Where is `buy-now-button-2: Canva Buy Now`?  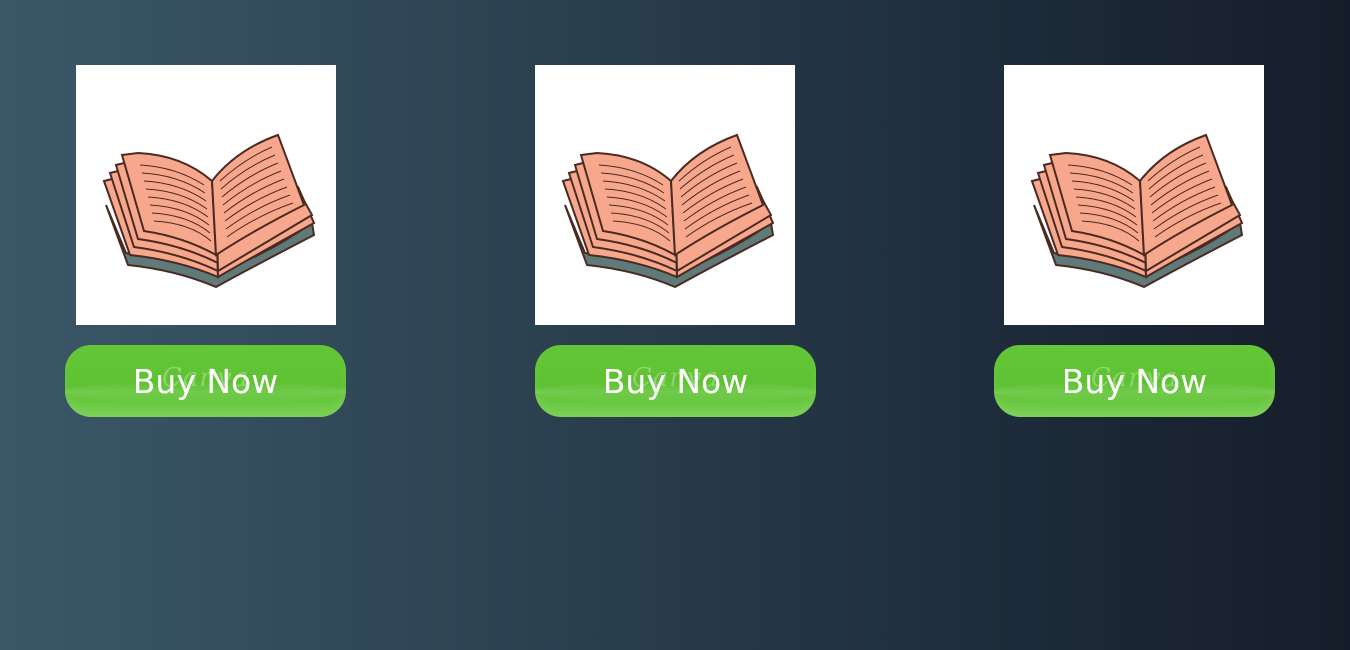
buy-now-button-2: Canva Buy Now is located at coordinates (675, 381).